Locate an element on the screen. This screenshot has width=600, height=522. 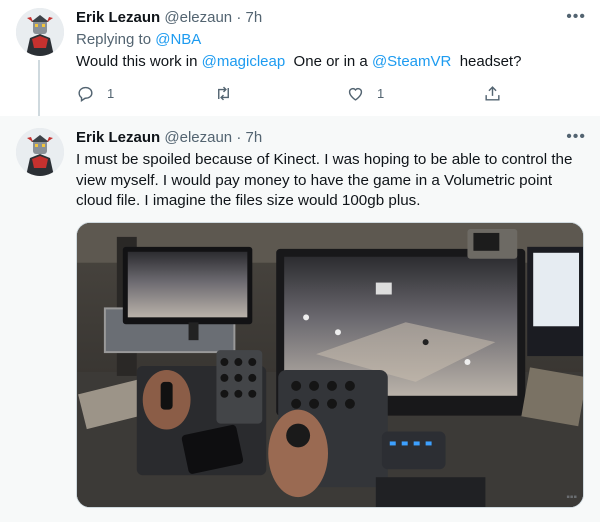
text-part: One or in a is located at coordinates (328, 61).